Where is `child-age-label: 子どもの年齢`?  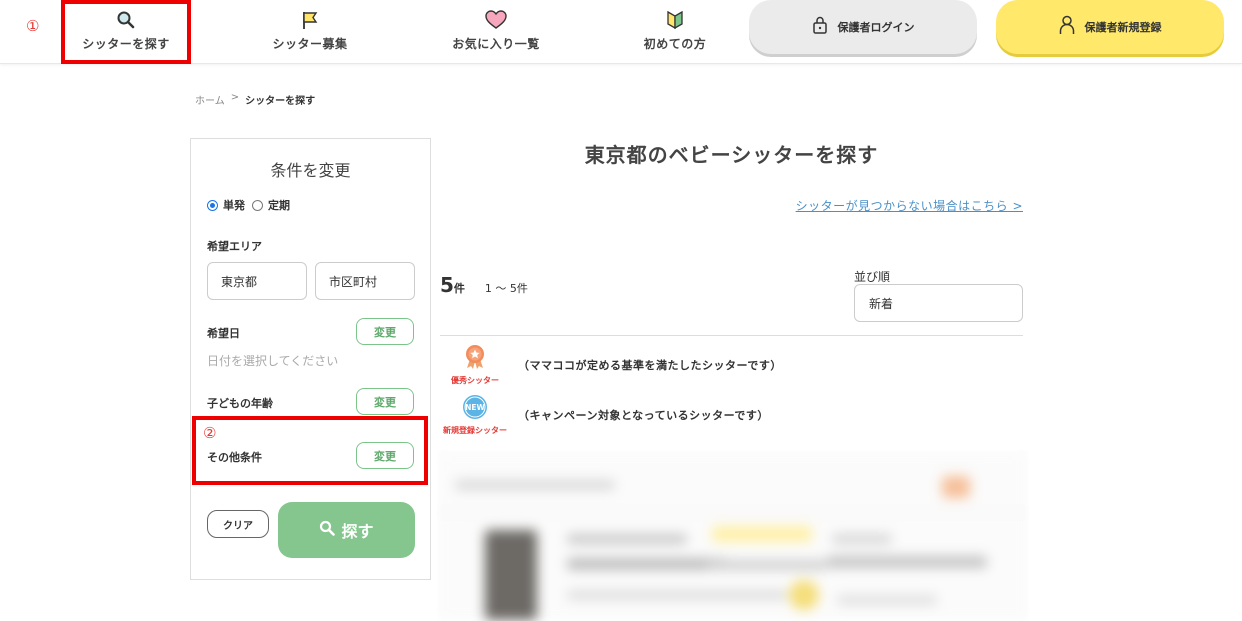
child-age-label: 子どもの年齢 is located at coordinates (240, 403).